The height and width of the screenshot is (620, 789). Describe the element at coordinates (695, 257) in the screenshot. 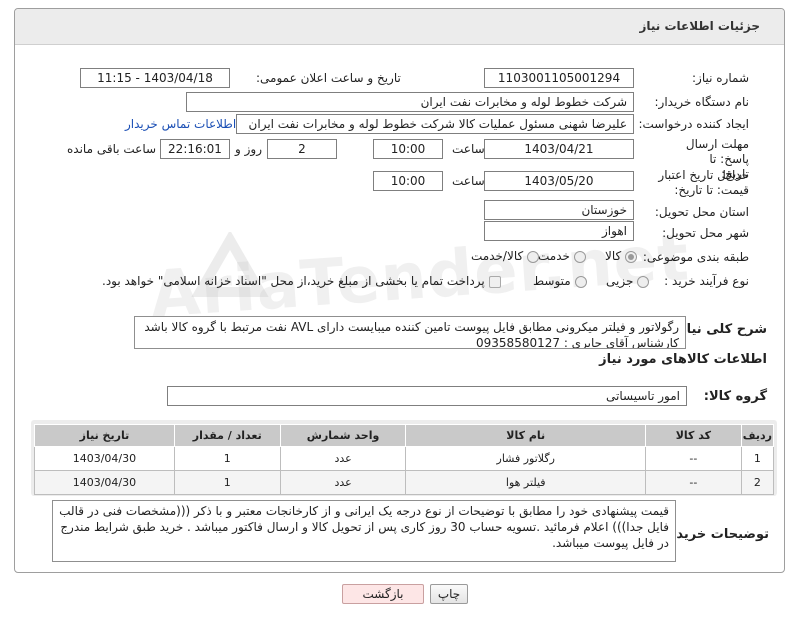

I see `category-label: طبقه بندی موضوعی:` at that location.